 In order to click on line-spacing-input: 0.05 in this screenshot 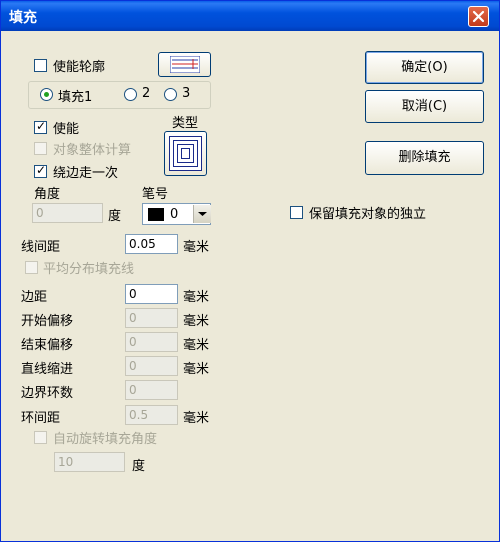, I will do `click(151, 244)`.